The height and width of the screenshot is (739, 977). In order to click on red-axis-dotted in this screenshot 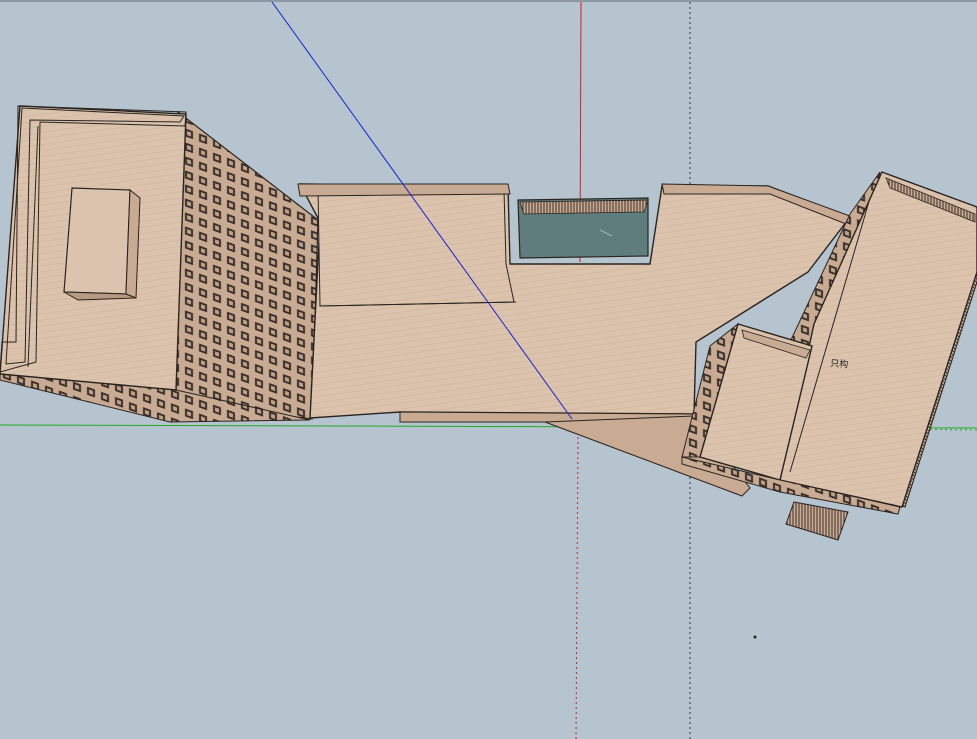, I will do `click(577, 585)`.